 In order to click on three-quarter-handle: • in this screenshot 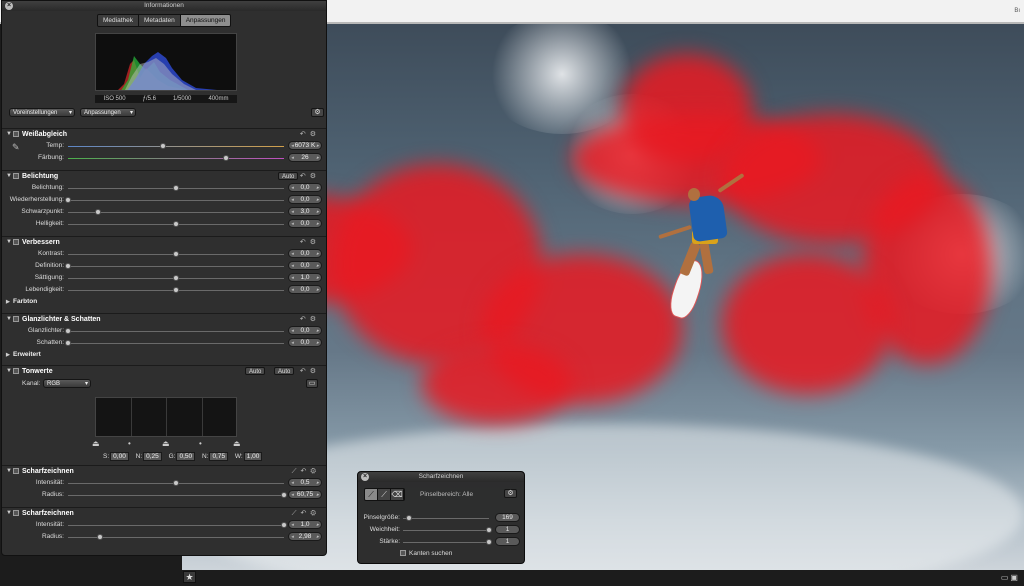, I will do `click(200, 443)`.